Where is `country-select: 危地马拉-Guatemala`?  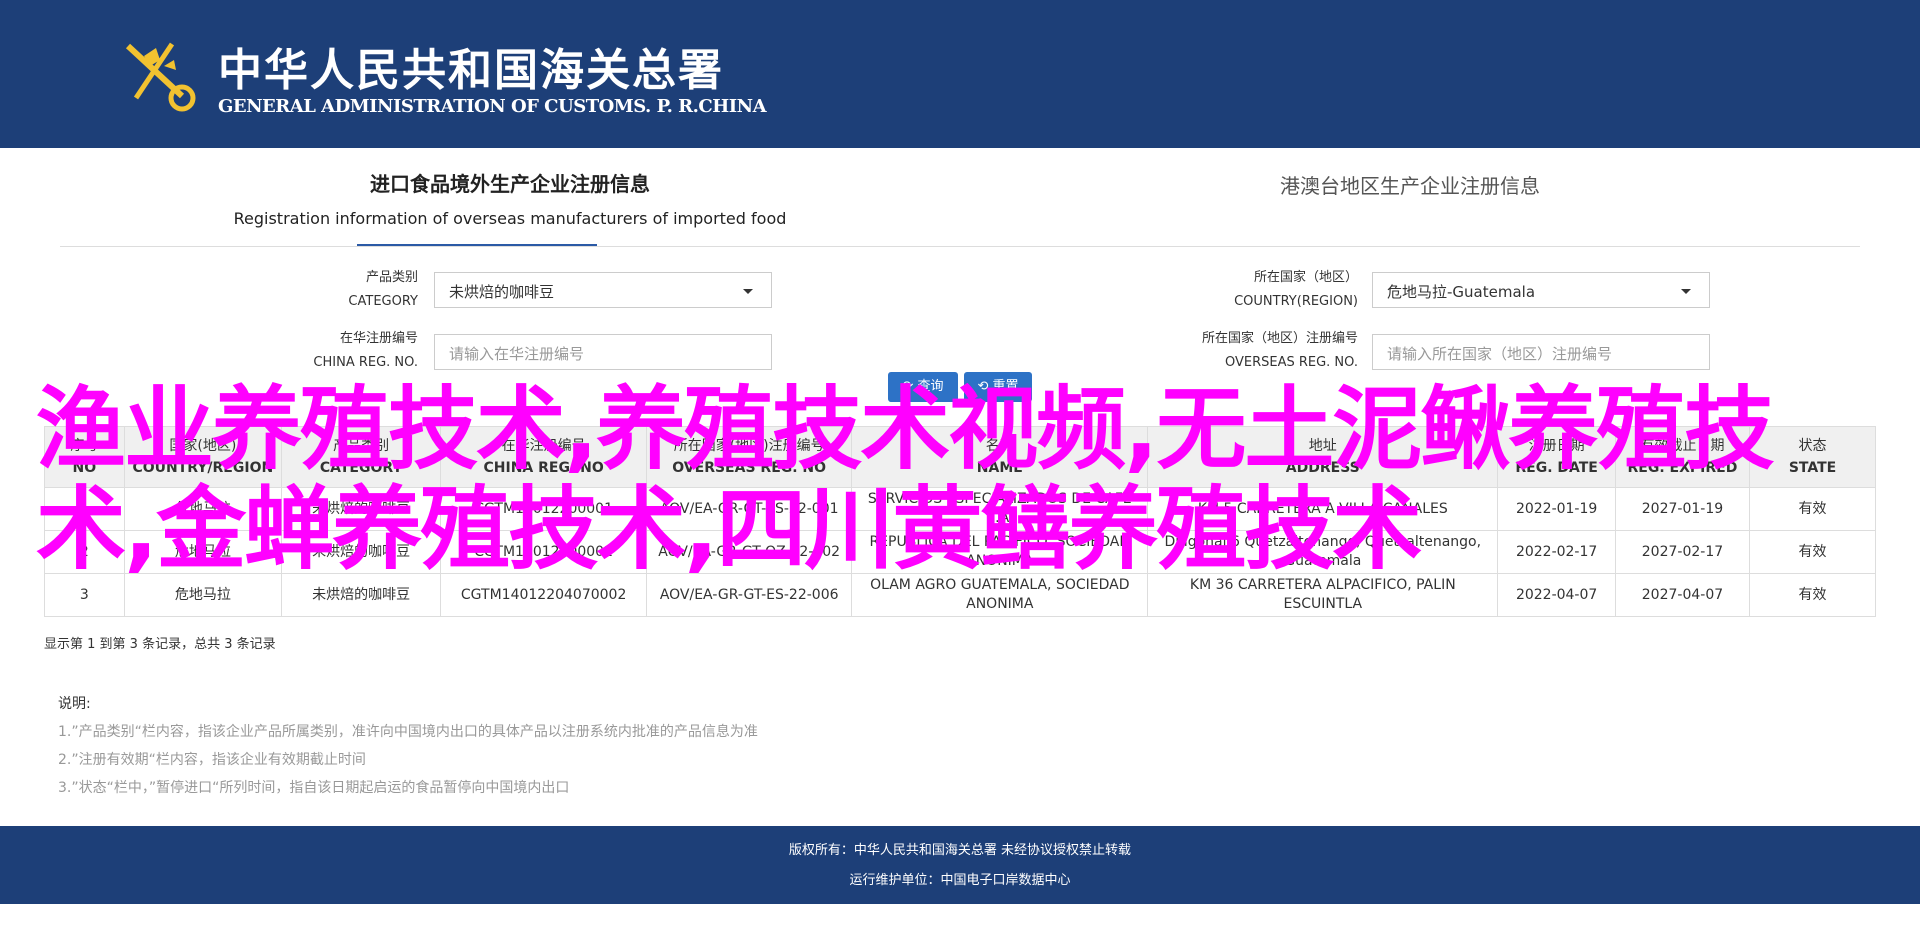 country-select: 危地马拉-Guatemala is located at coordinates (1541, 290).